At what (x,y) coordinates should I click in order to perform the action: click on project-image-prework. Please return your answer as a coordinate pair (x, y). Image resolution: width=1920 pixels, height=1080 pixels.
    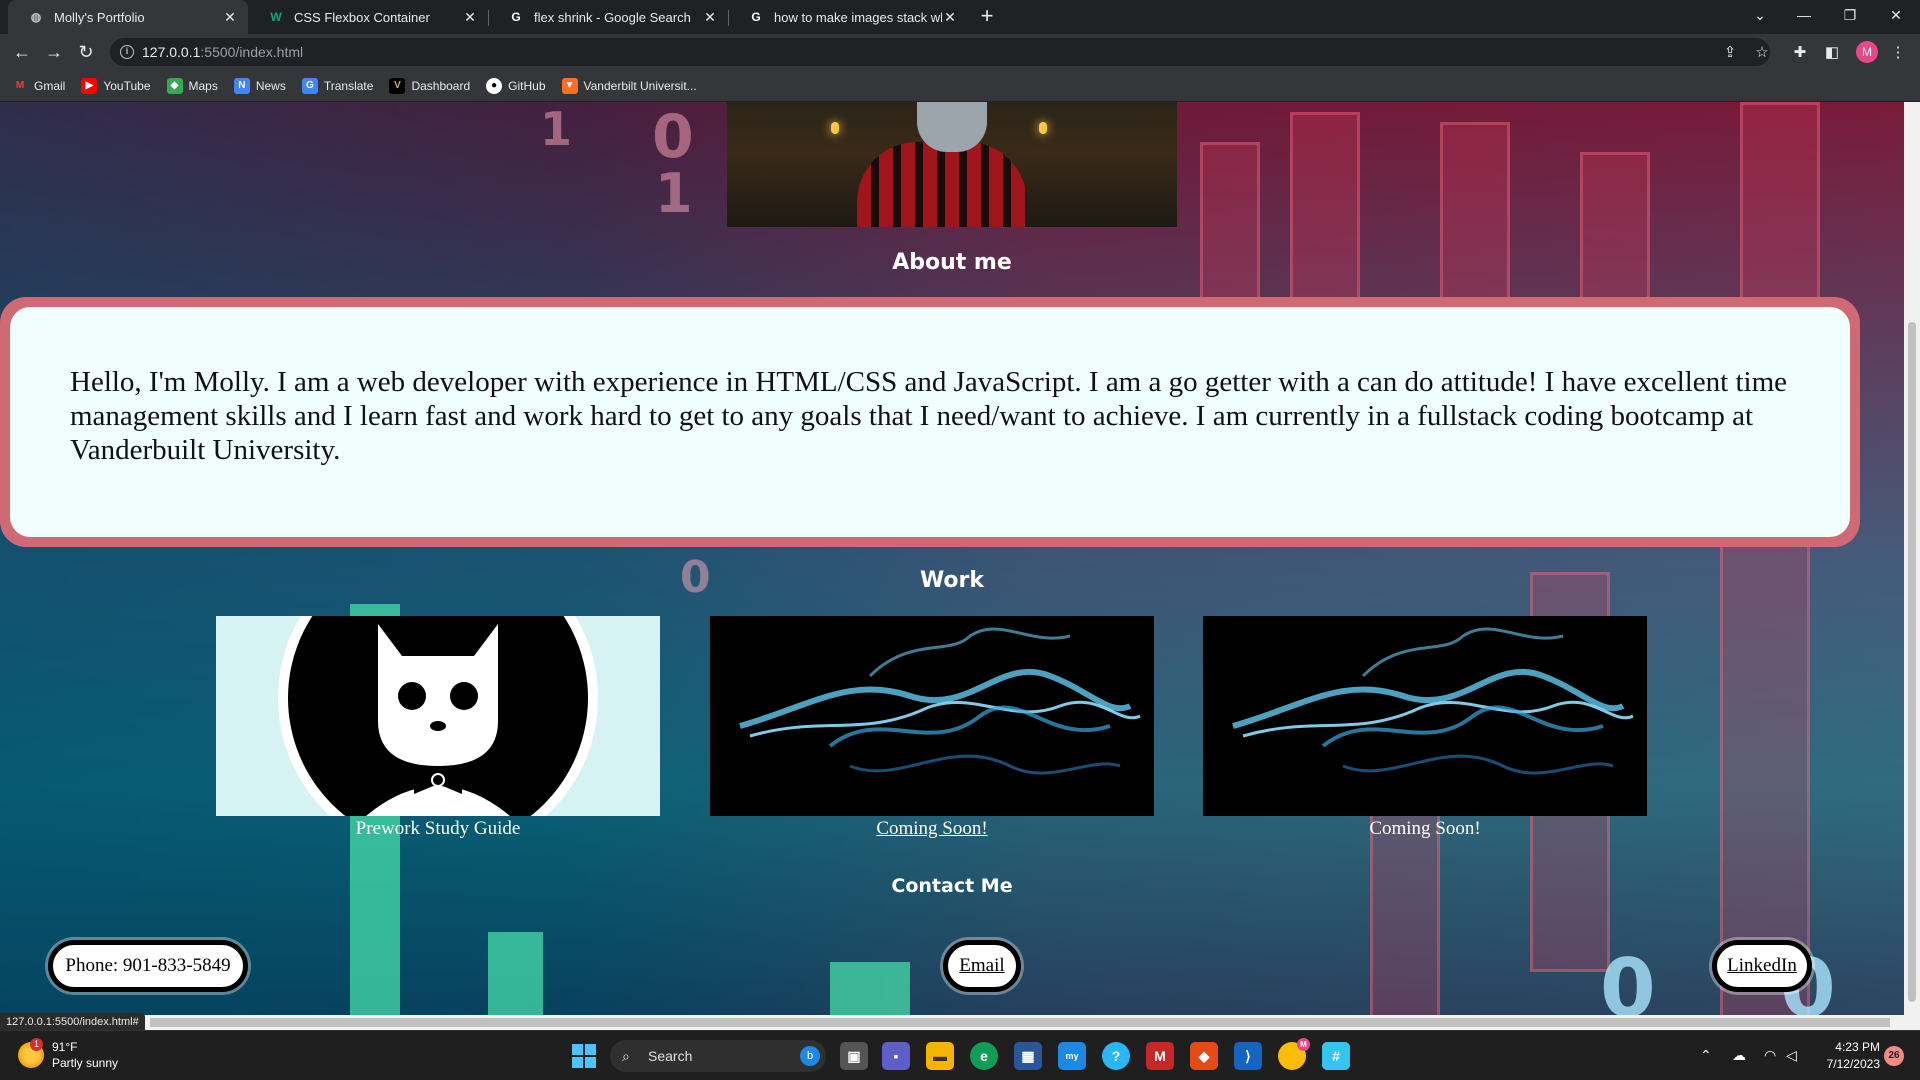
    Looking at the image, I should click on (438, 716).